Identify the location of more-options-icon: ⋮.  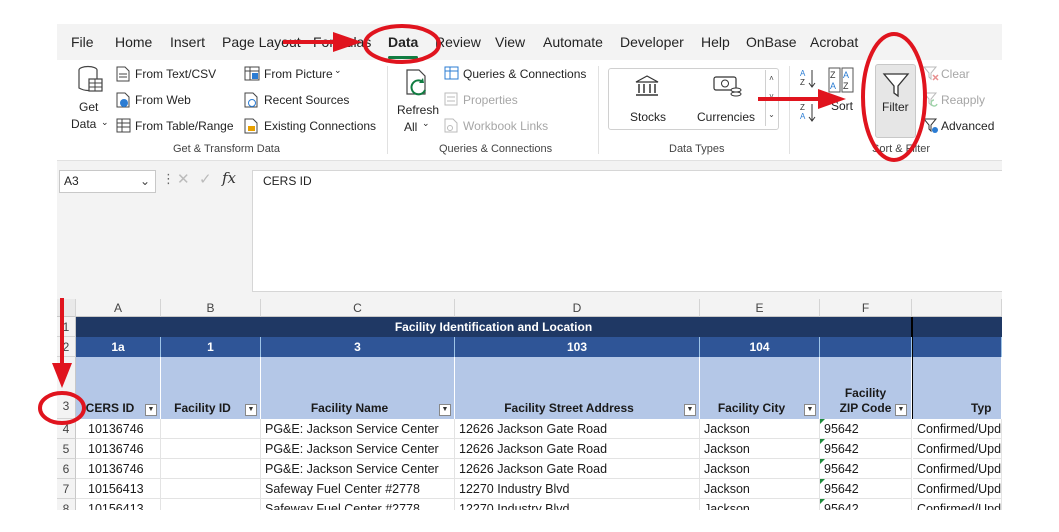
(168, 179).